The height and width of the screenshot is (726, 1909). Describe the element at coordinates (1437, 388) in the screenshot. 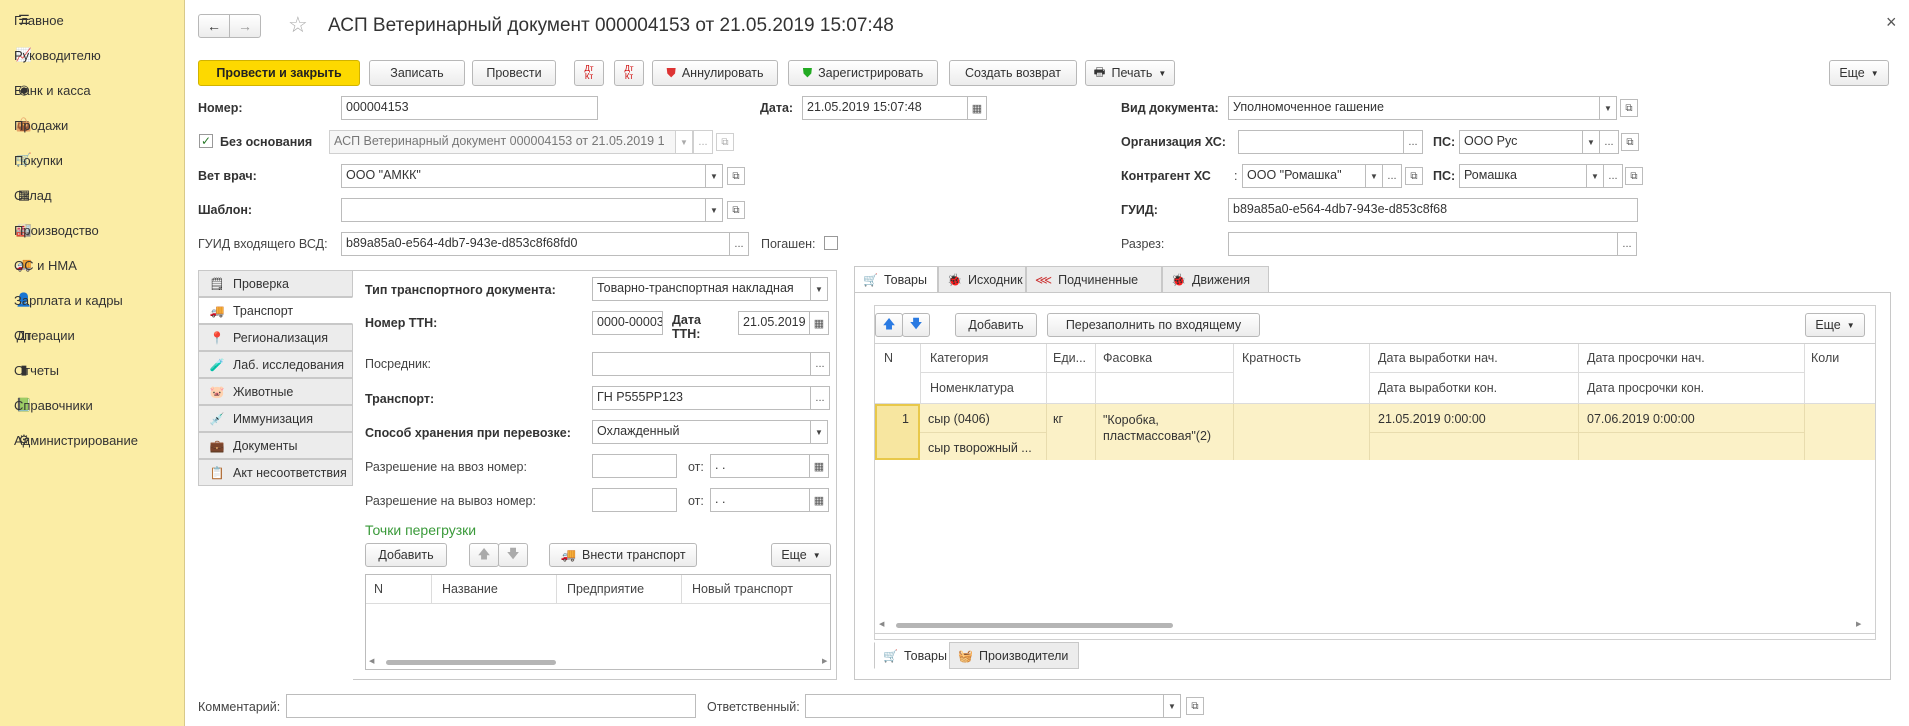

I see `goods-col-prod-end: Дата выработки кон.` at that location.